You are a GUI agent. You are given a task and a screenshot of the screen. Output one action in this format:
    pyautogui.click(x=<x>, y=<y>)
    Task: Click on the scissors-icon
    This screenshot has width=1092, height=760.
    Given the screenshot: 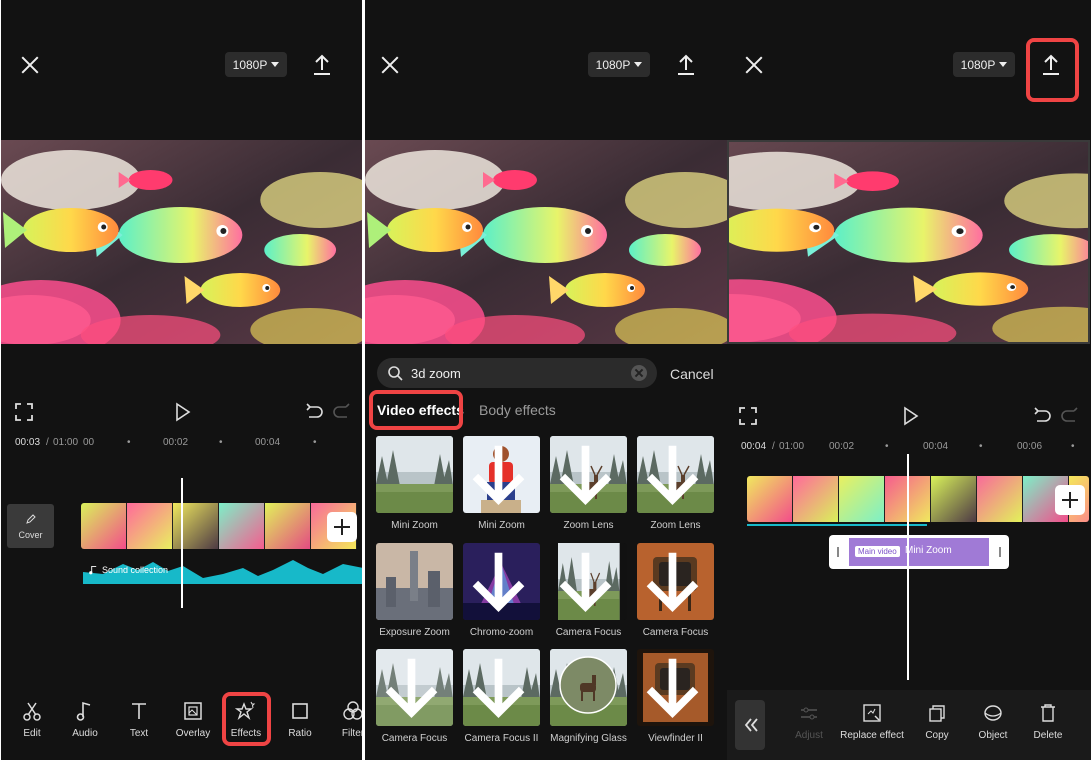 What is the action you would take?
    pyautogui.click(x=32, y=711)
    